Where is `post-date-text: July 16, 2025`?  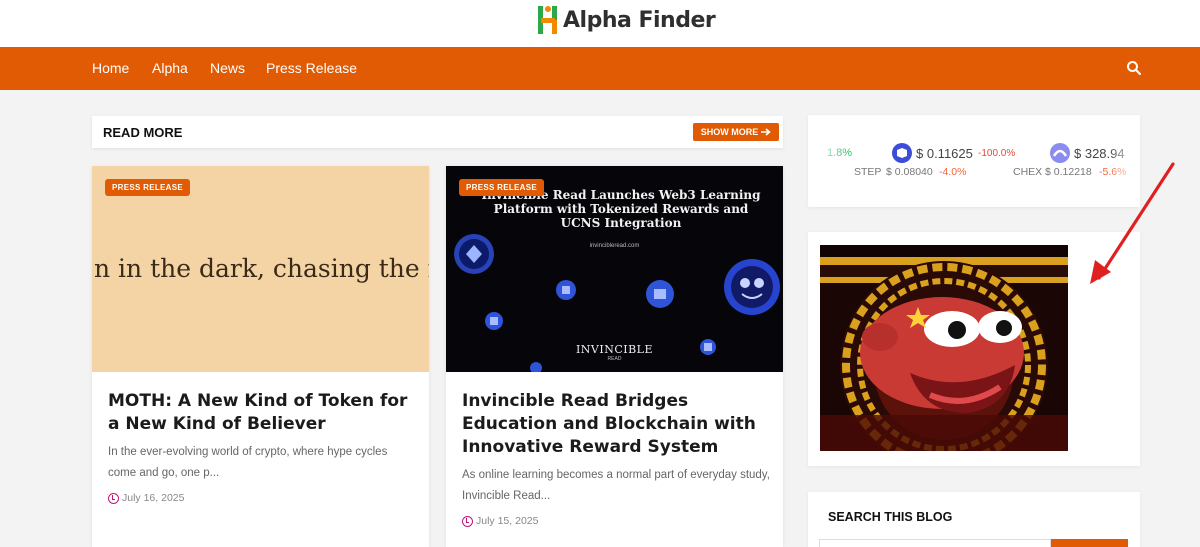 post-date-text: July 16, 2025 is located at coordinates (153, 498).